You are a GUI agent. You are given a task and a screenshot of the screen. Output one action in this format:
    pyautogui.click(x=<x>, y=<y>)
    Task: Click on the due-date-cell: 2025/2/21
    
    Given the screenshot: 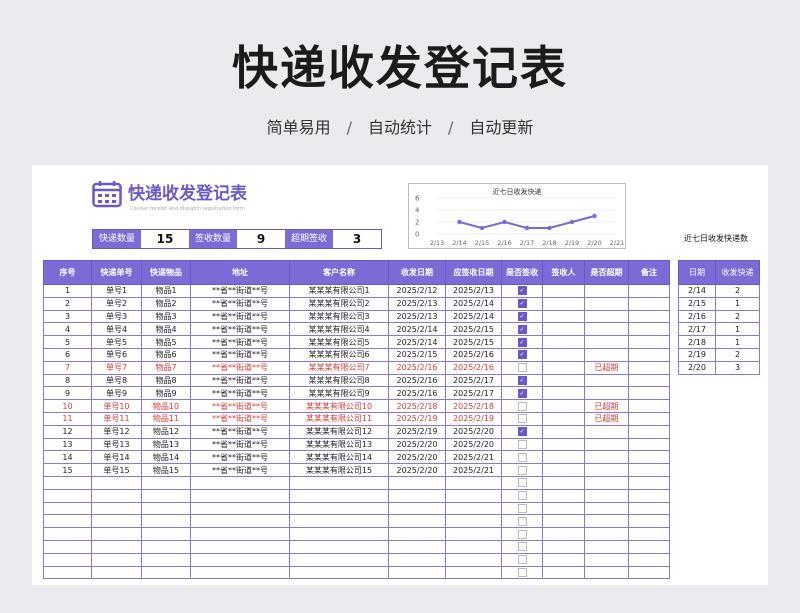 What is the action you would take?
    pyautogui.click(x=473, y=457)
    